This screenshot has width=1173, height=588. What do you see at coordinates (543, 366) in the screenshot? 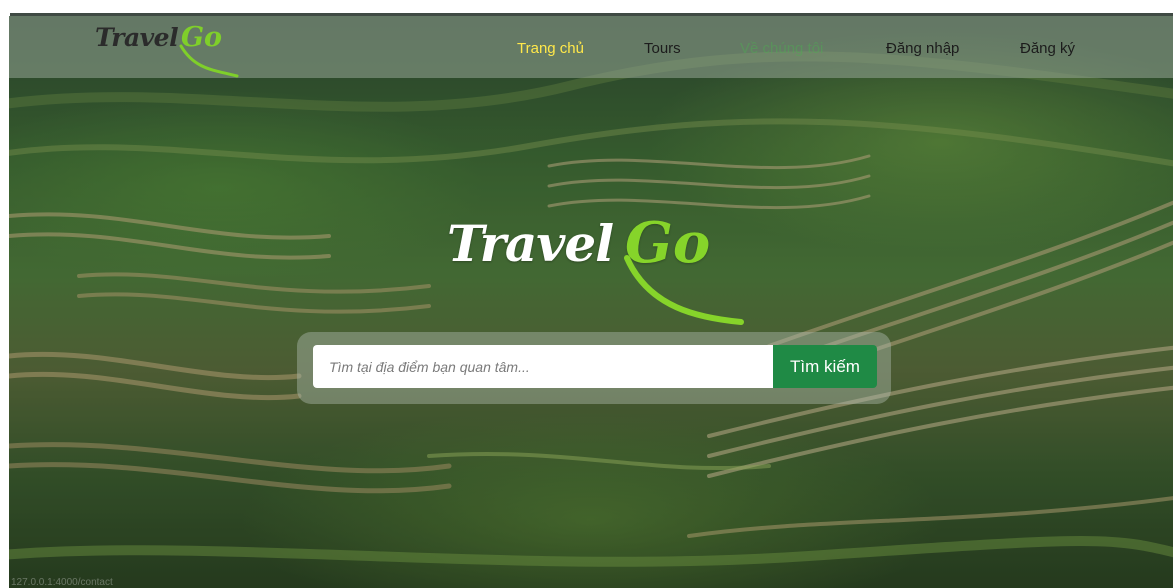
I see `search-input` at bounding box center [543, 366].